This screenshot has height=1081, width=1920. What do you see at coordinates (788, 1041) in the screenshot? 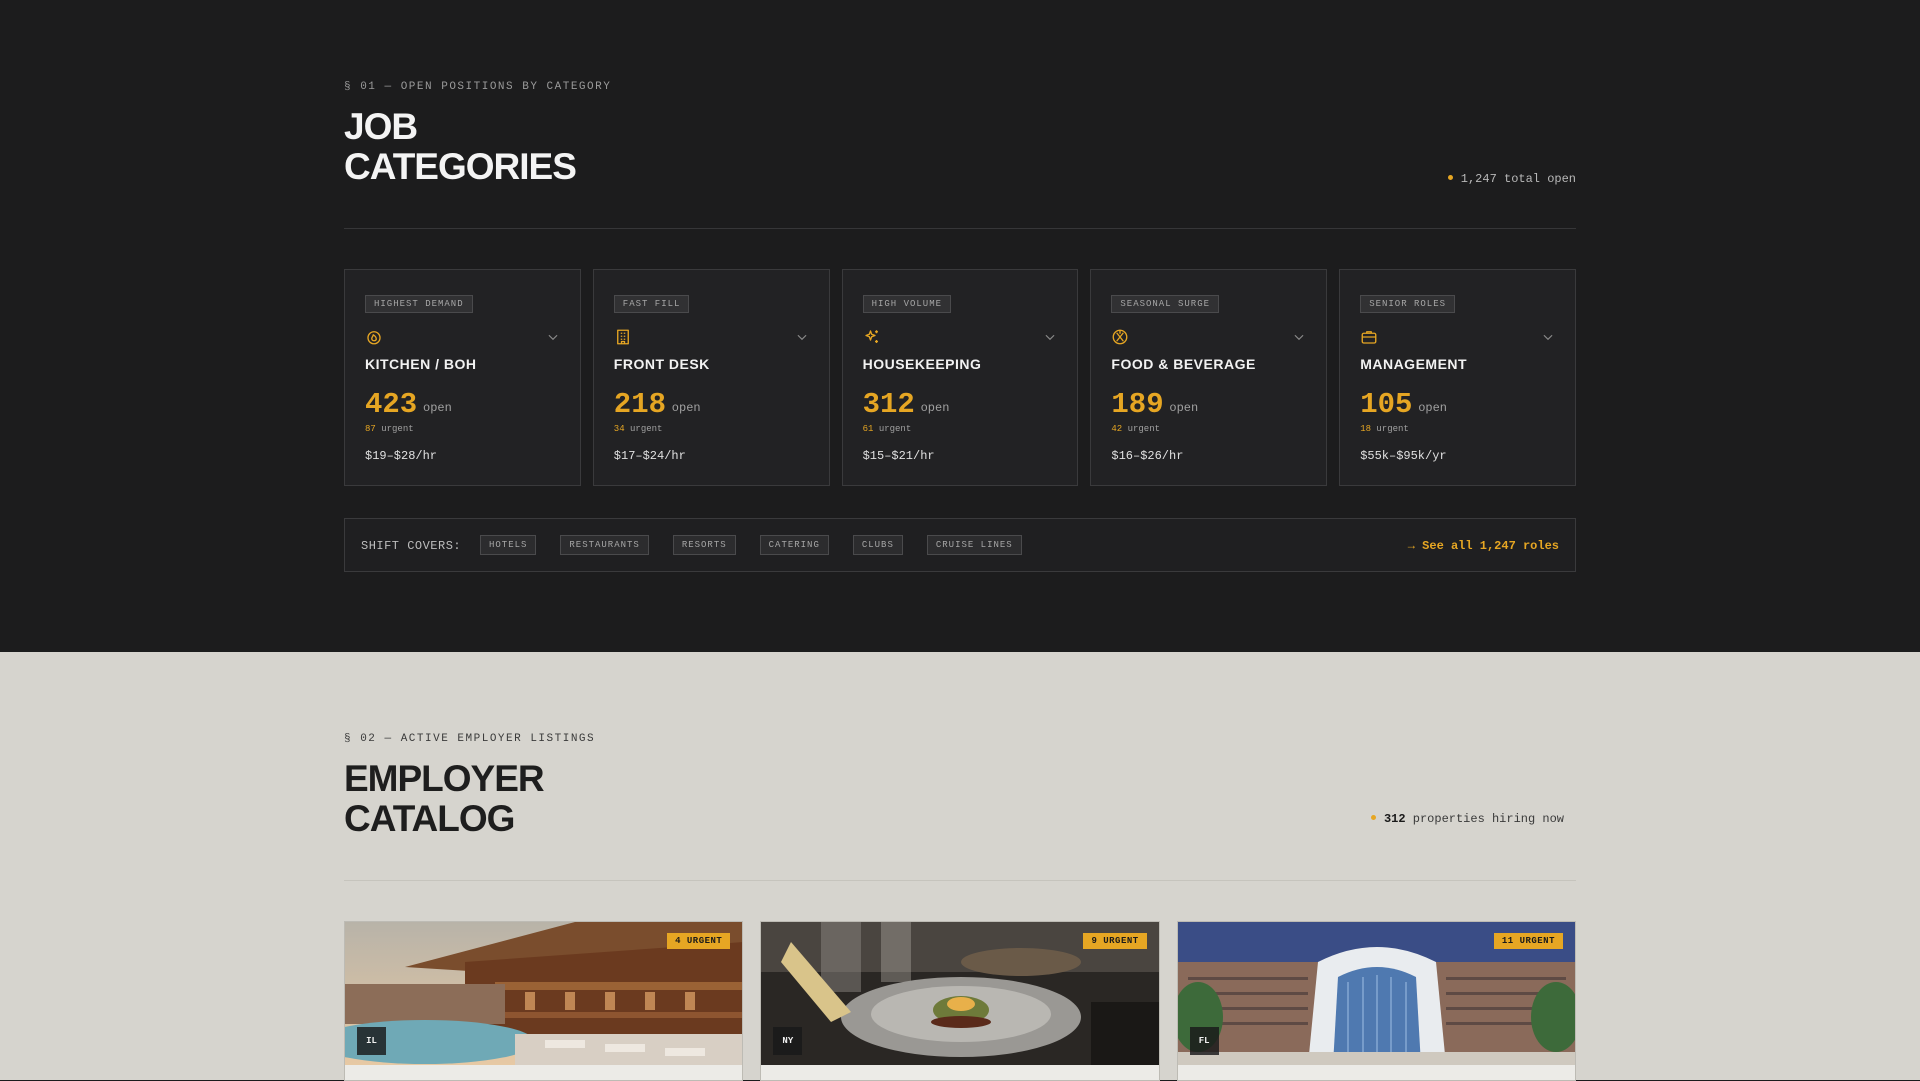
I see `state-badge: NY` at bounding box center [788, 1041].